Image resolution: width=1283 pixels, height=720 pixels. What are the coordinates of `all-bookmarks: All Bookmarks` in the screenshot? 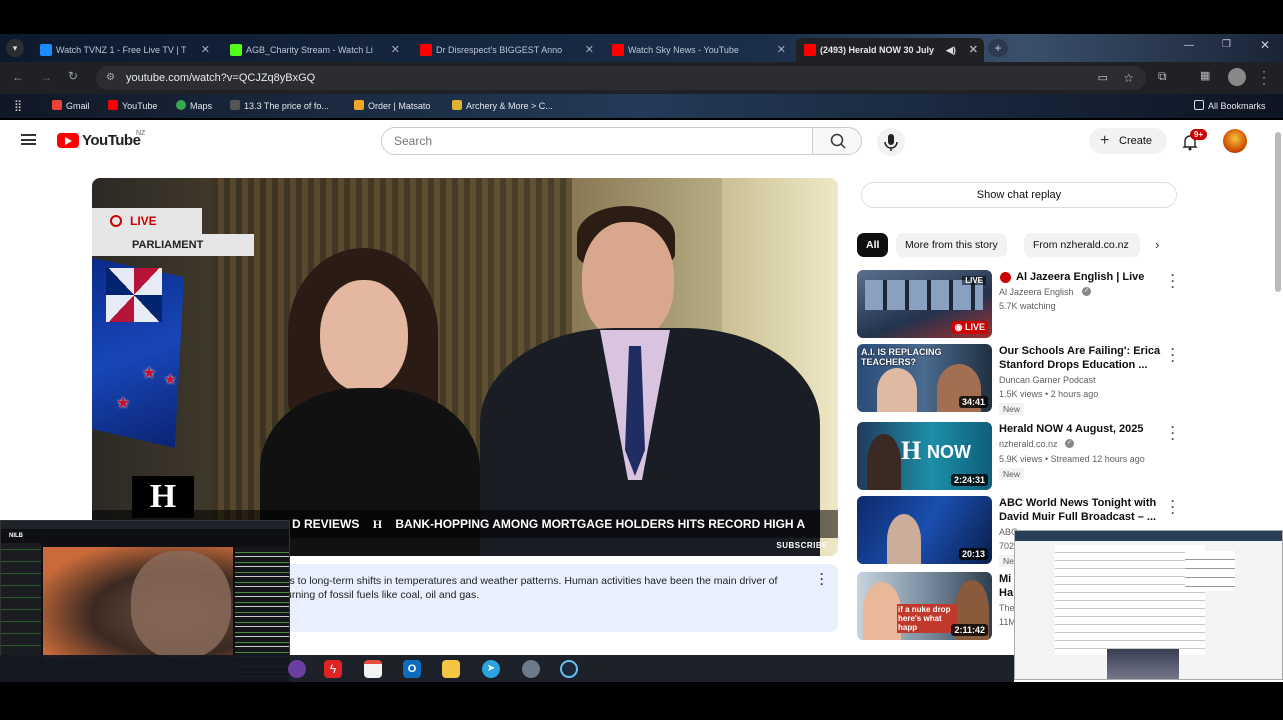 It's located at (1230, 106).